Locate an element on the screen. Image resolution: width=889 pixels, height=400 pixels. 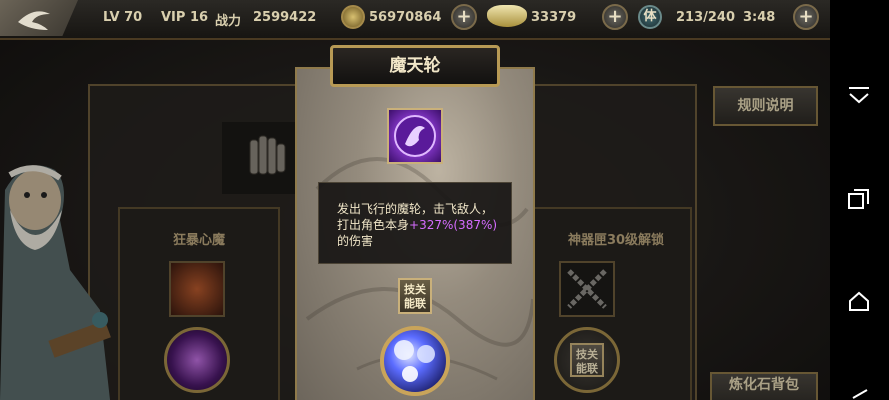
android-nav-bar is located at coordinates (859, 200).